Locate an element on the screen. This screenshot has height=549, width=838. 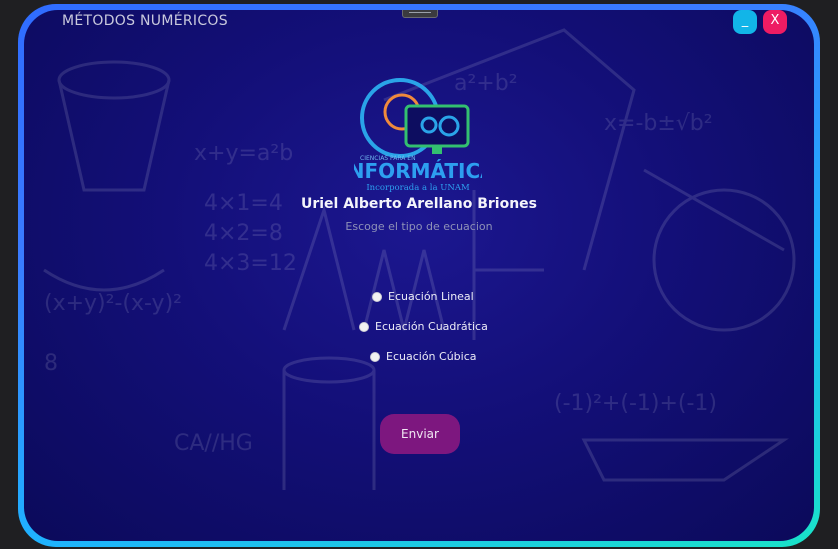
user-name: Uriel Alberto Arellano Briones is located at coordinates (418, 204).